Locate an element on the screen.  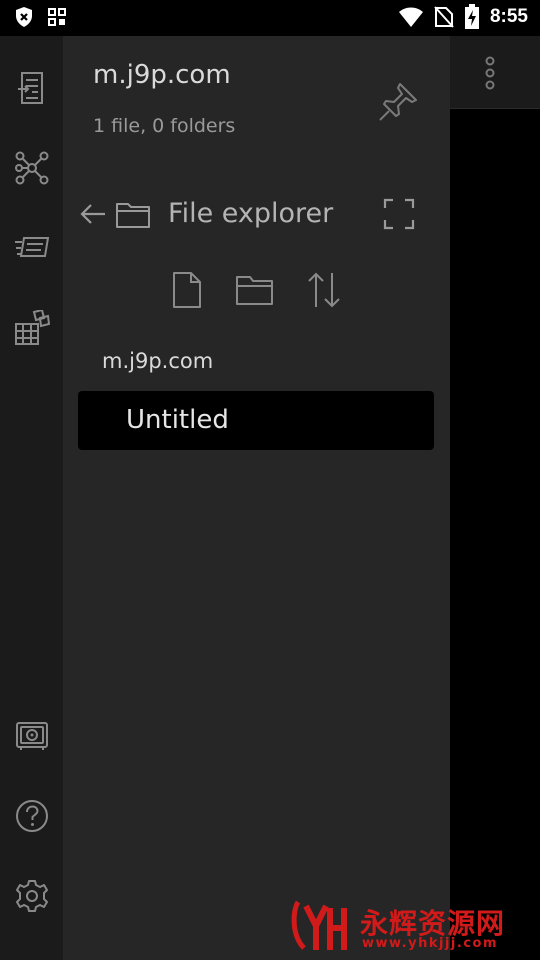
grid-icon is located at coordinates (57, 17).